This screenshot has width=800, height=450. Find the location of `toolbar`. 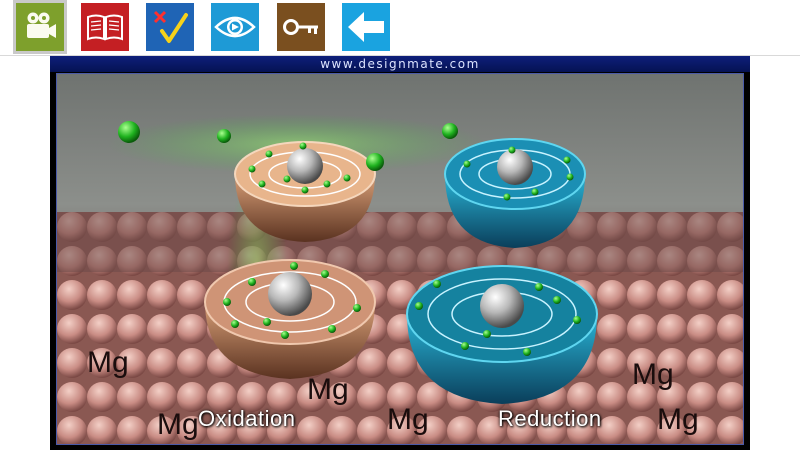

toolbar is located at coordinates (400, 28).